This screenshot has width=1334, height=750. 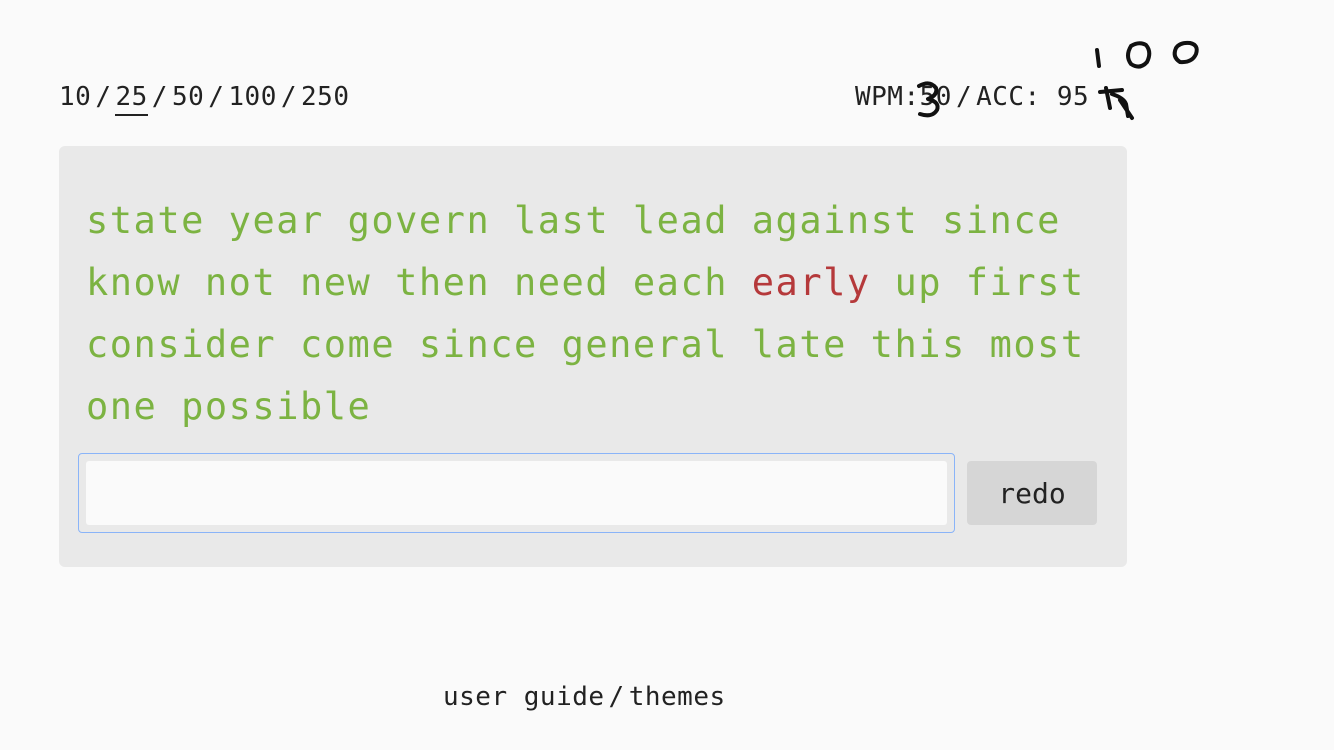 I want to click on typing-input, so click(x=516, y=493).